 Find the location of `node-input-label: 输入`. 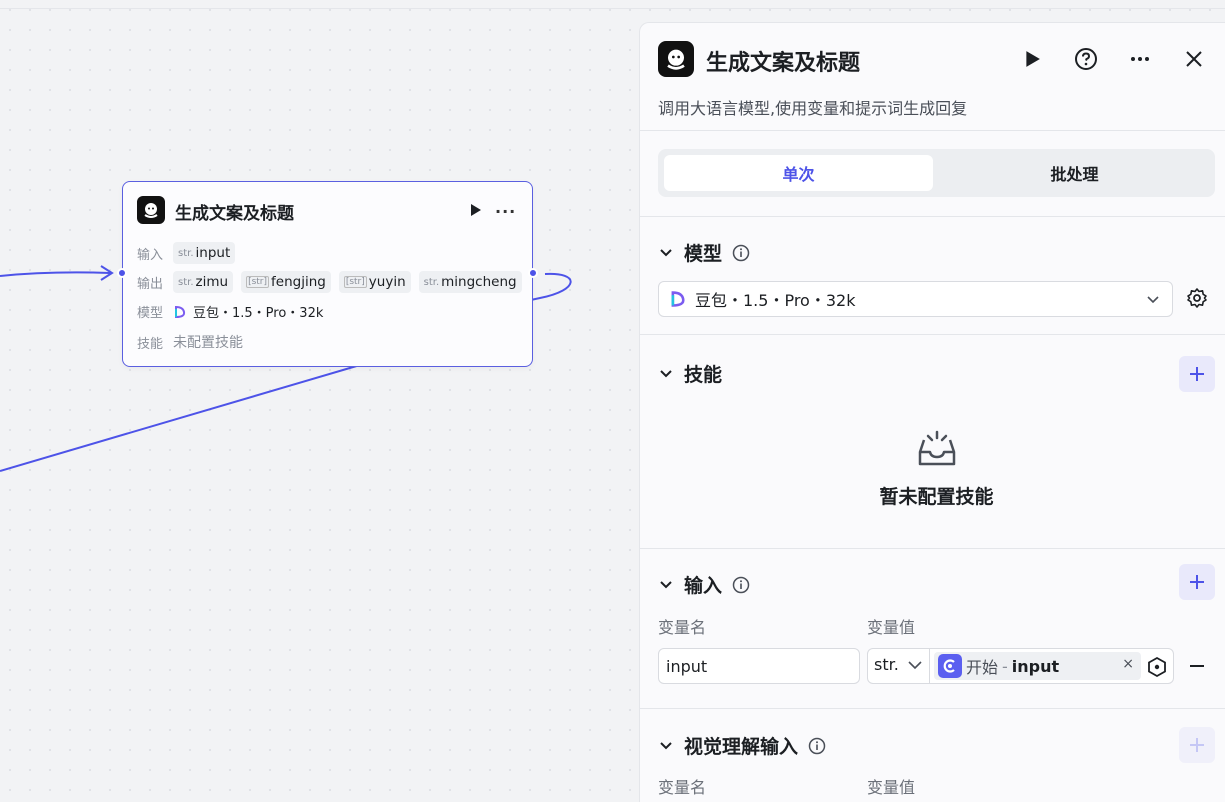

node-input-label: 输入 is located at coordinates (150, 255).